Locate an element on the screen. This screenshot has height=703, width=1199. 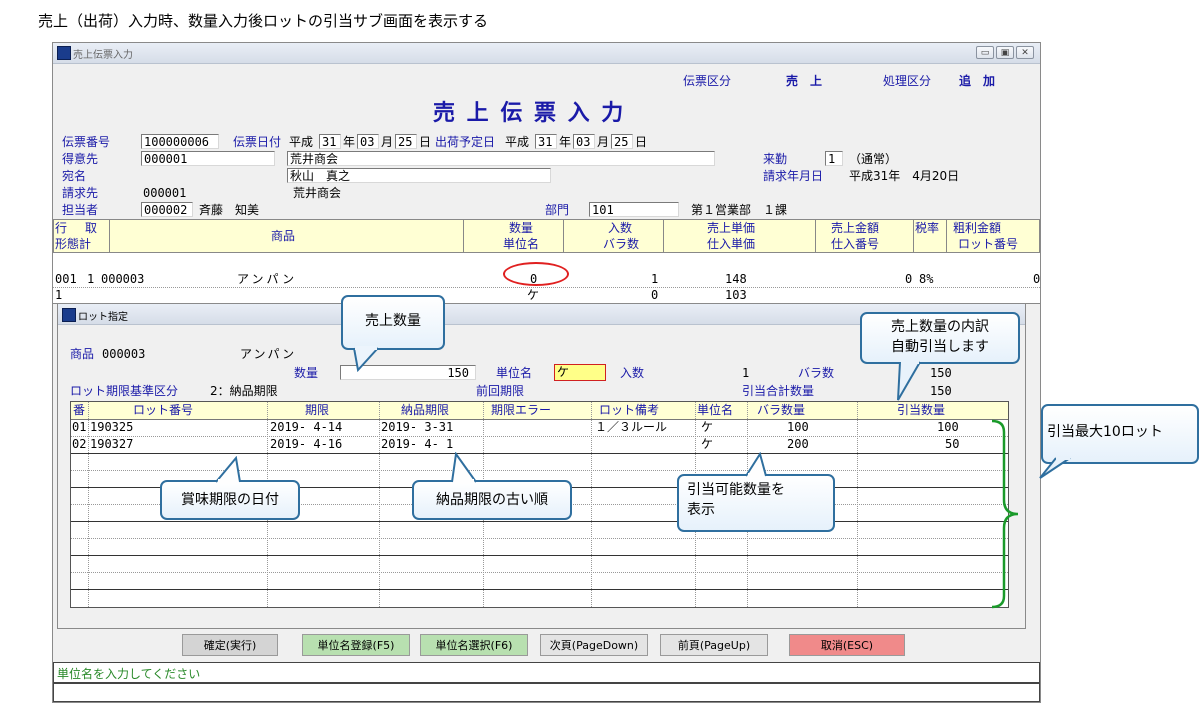
customer-name-field: 荒井商会 is located at coordinates (501, 158).